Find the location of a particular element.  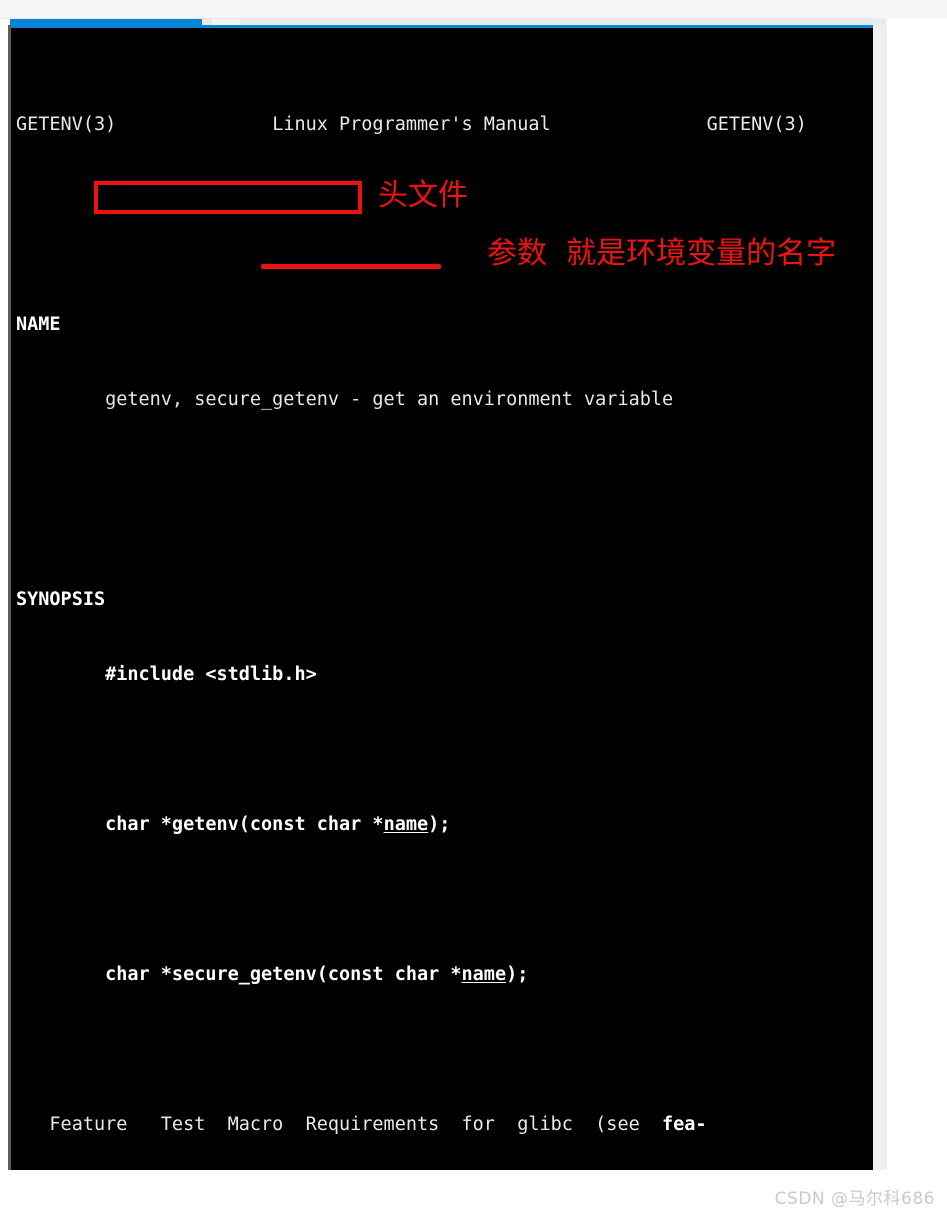

man-line-secure-getenv-proto: char *secure_getenv(const char *name); is located at coordinates (317, 974).